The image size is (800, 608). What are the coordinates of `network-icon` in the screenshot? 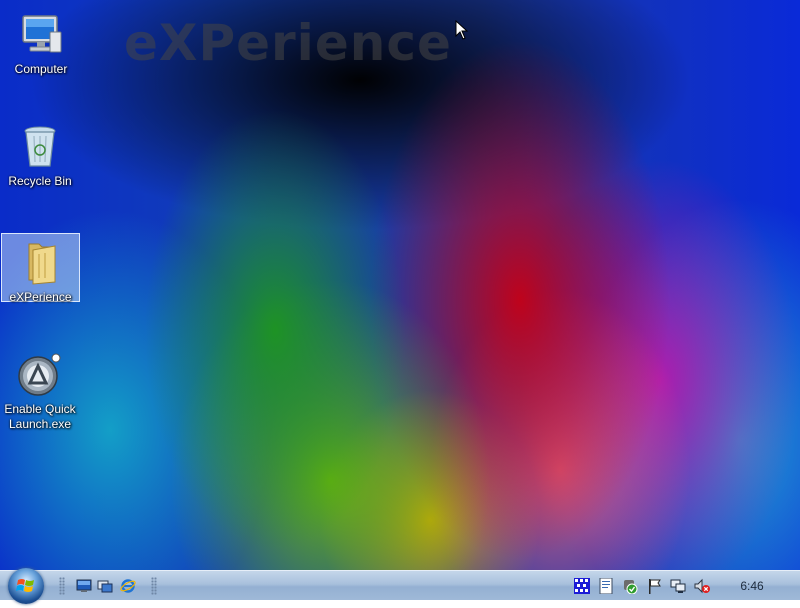 It's located at (678, 586).